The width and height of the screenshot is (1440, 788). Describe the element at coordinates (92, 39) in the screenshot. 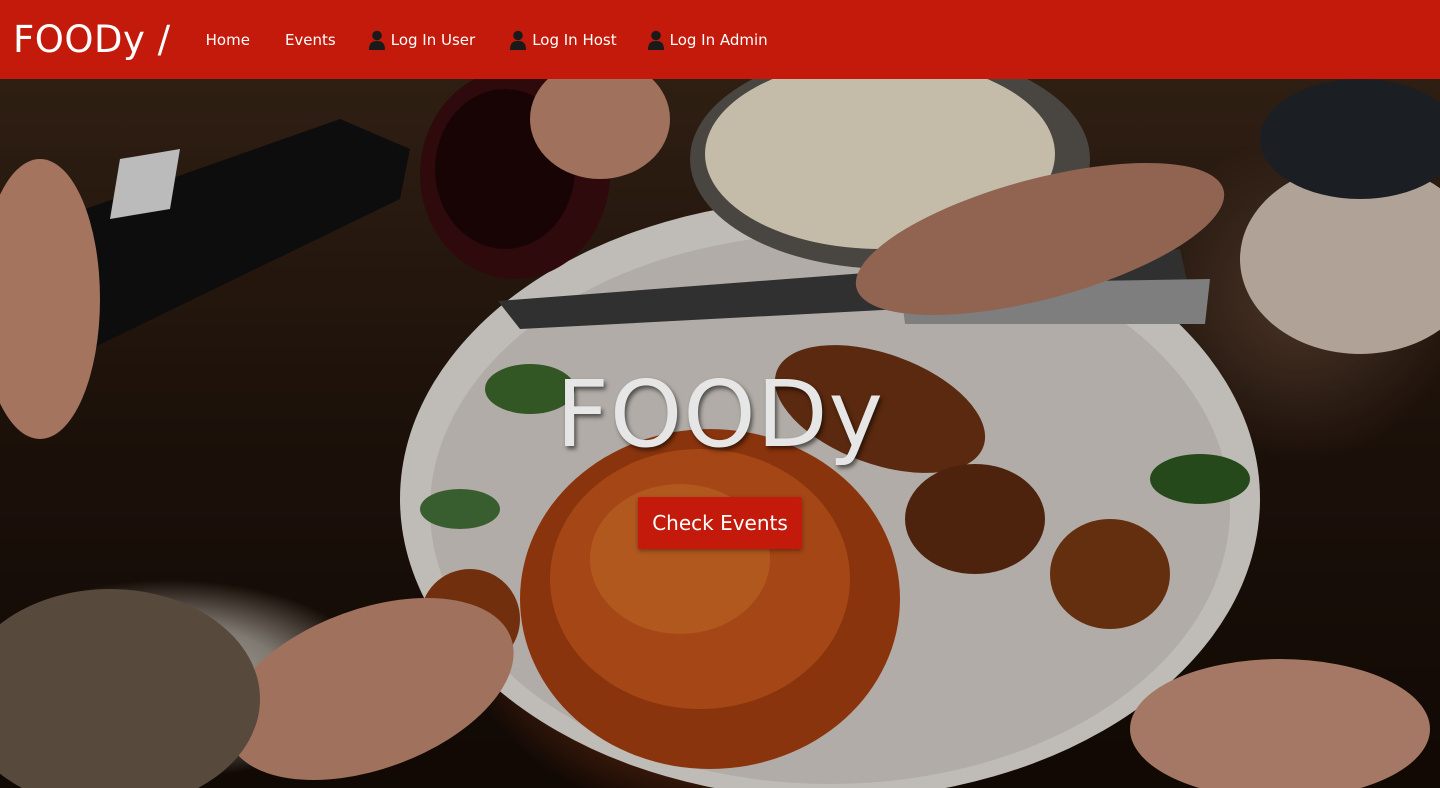

I see `brand-logo: FOODy /` at that location.